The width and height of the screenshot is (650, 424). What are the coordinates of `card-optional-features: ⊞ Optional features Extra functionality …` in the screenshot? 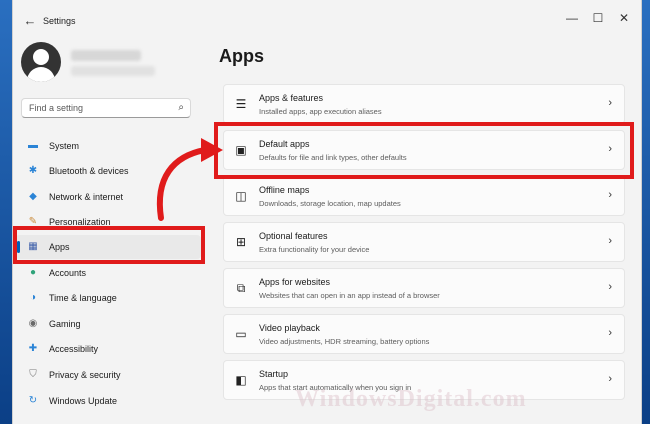 It's located at (424, 242).